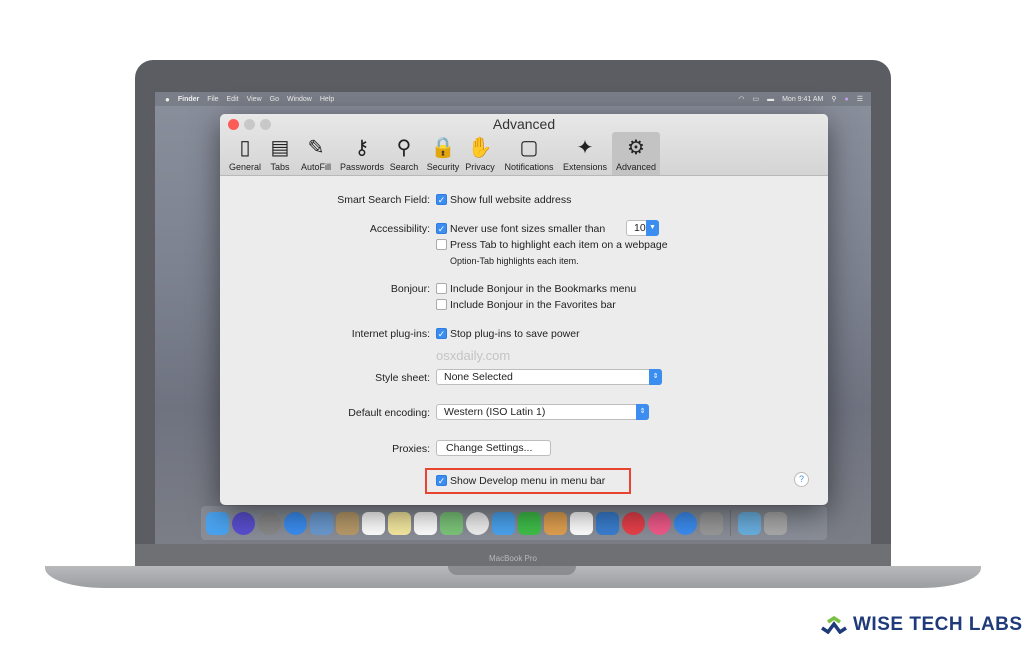 This screenshot has height=650, width=1024. Describe the element at coordinates (245, 153) in the screenshot. I see `tab-general: ▯ General` at that location.